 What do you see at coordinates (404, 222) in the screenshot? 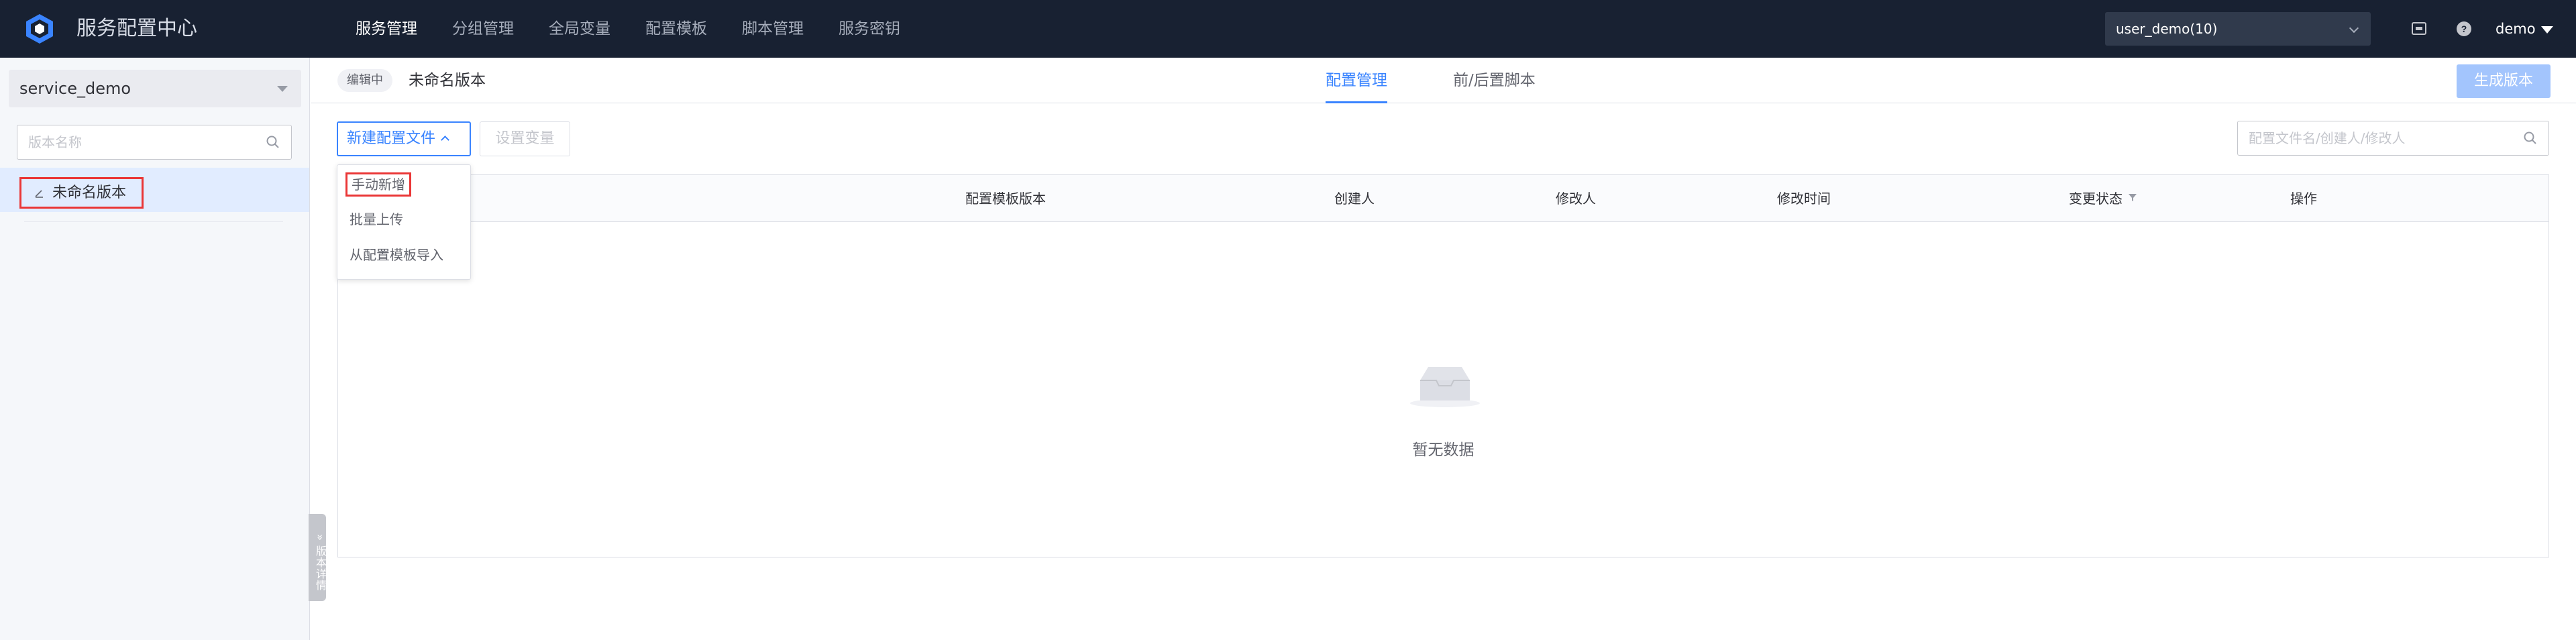
I see `new-config-dropdown-menu: 手动新增 批量上传 从配置模板导入` at bounding box center [404, 222].